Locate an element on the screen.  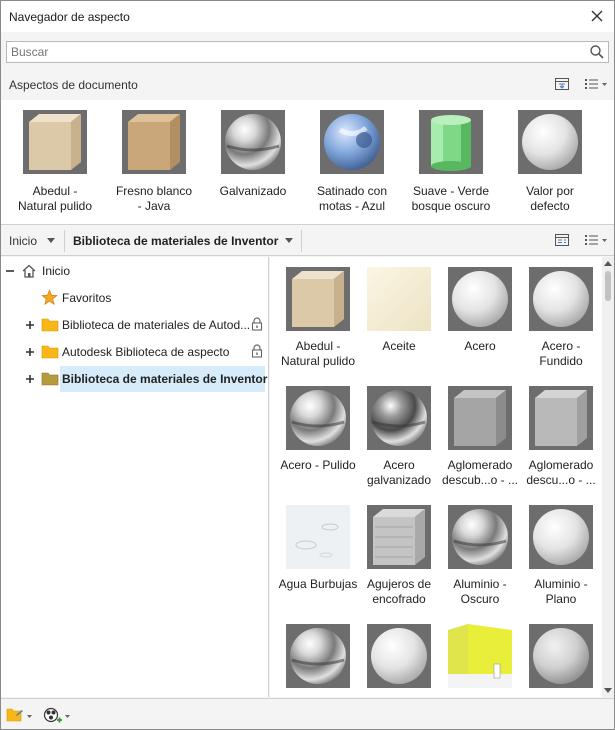
material-label: Satinado con motas - Azul is located at coordinates (352, 198).